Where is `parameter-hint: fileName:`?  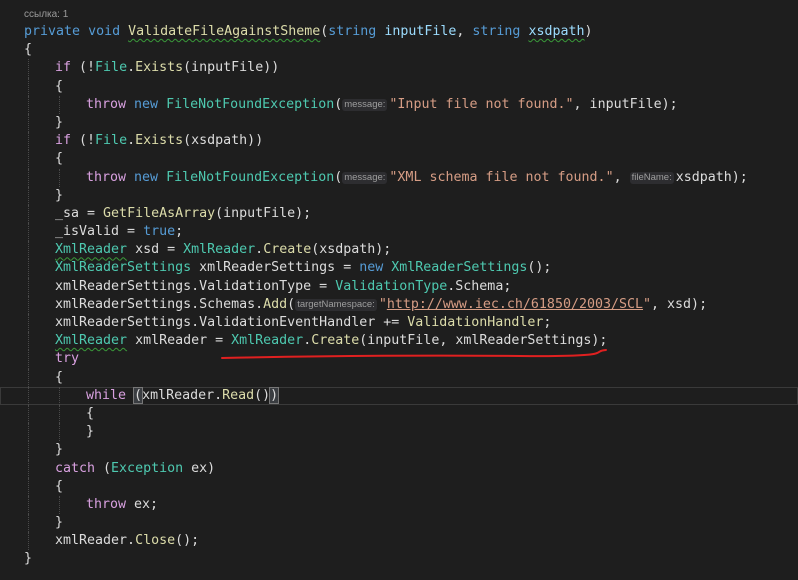 parameter-hint: fileName: is located at coordinates (651, 177).